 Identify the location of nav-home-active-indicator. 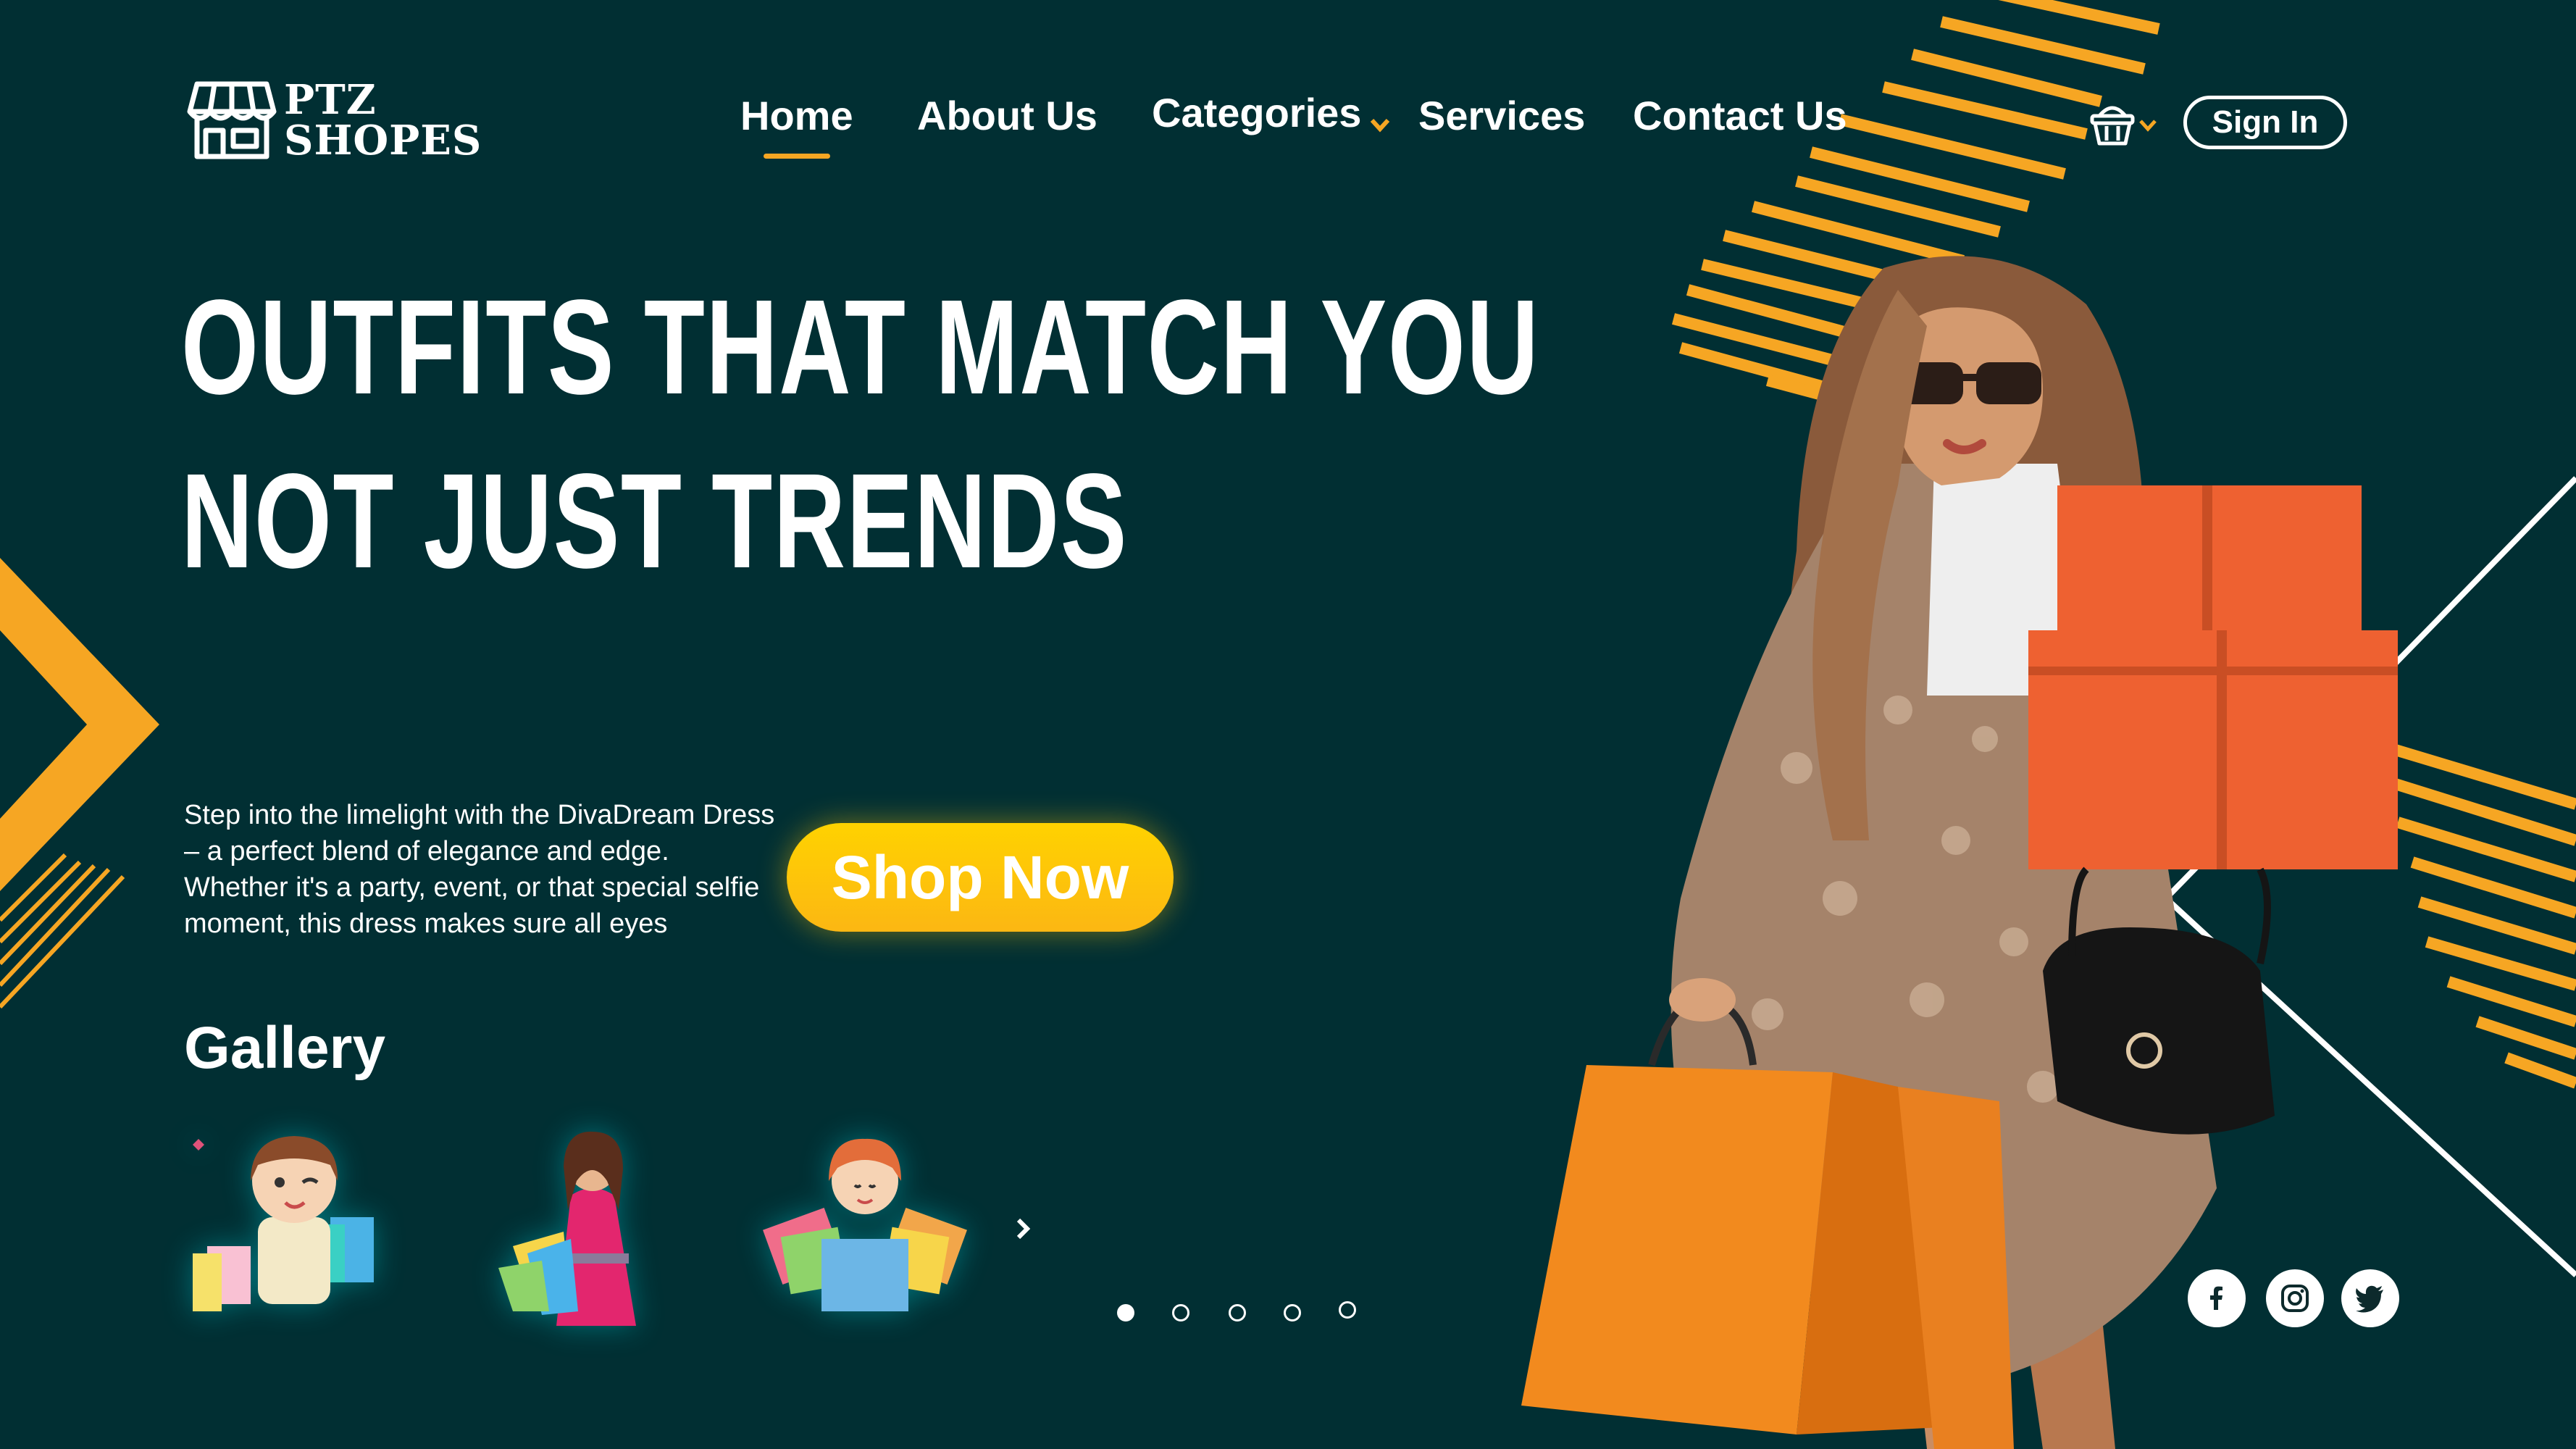
(797, 156).